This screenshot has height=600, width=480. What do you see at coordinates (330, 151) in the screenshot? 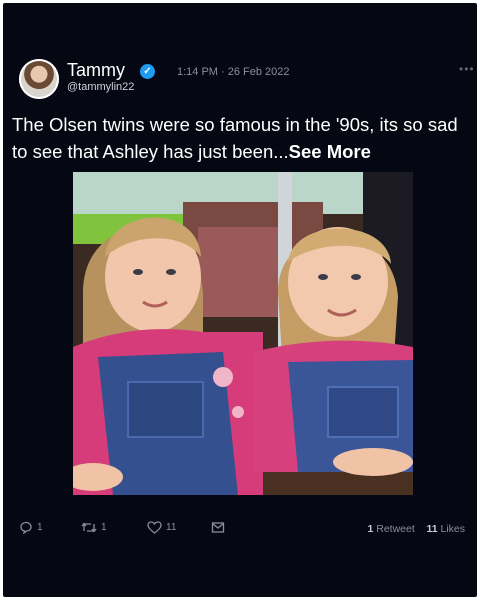
I see `see-more-link: See More` at bounding box center [330, 151].